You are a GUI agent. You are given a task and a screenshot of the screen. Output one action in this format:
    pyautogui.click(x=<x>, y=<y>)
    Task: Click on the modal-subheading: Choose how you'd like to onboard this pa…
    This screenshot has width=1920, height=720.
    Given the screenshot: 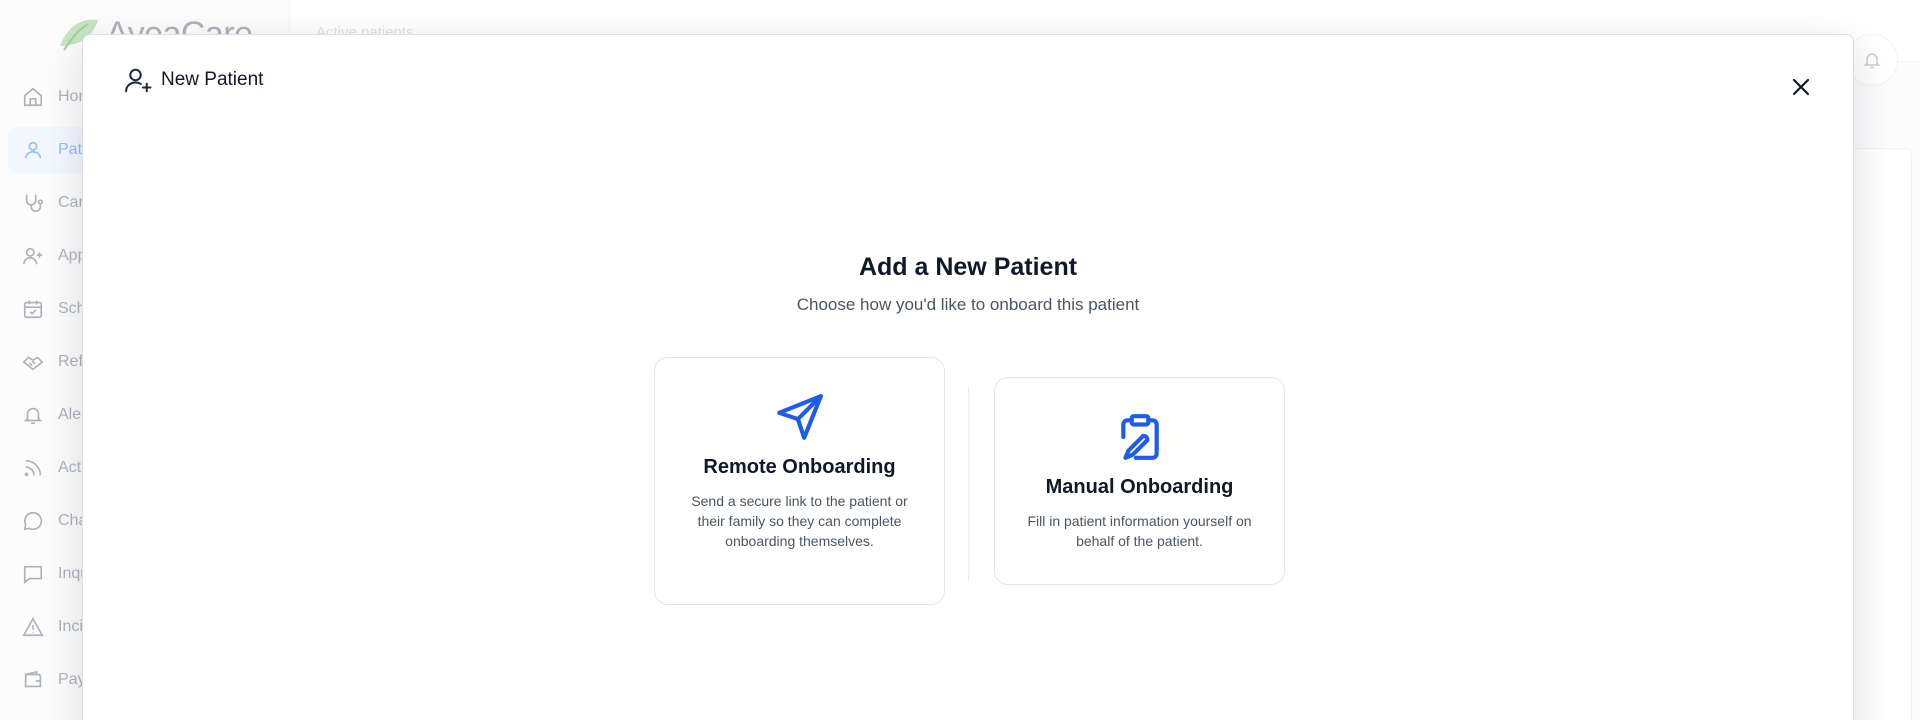 What is the action you would take?
    pyautogui.click(x=968, y=304)
    